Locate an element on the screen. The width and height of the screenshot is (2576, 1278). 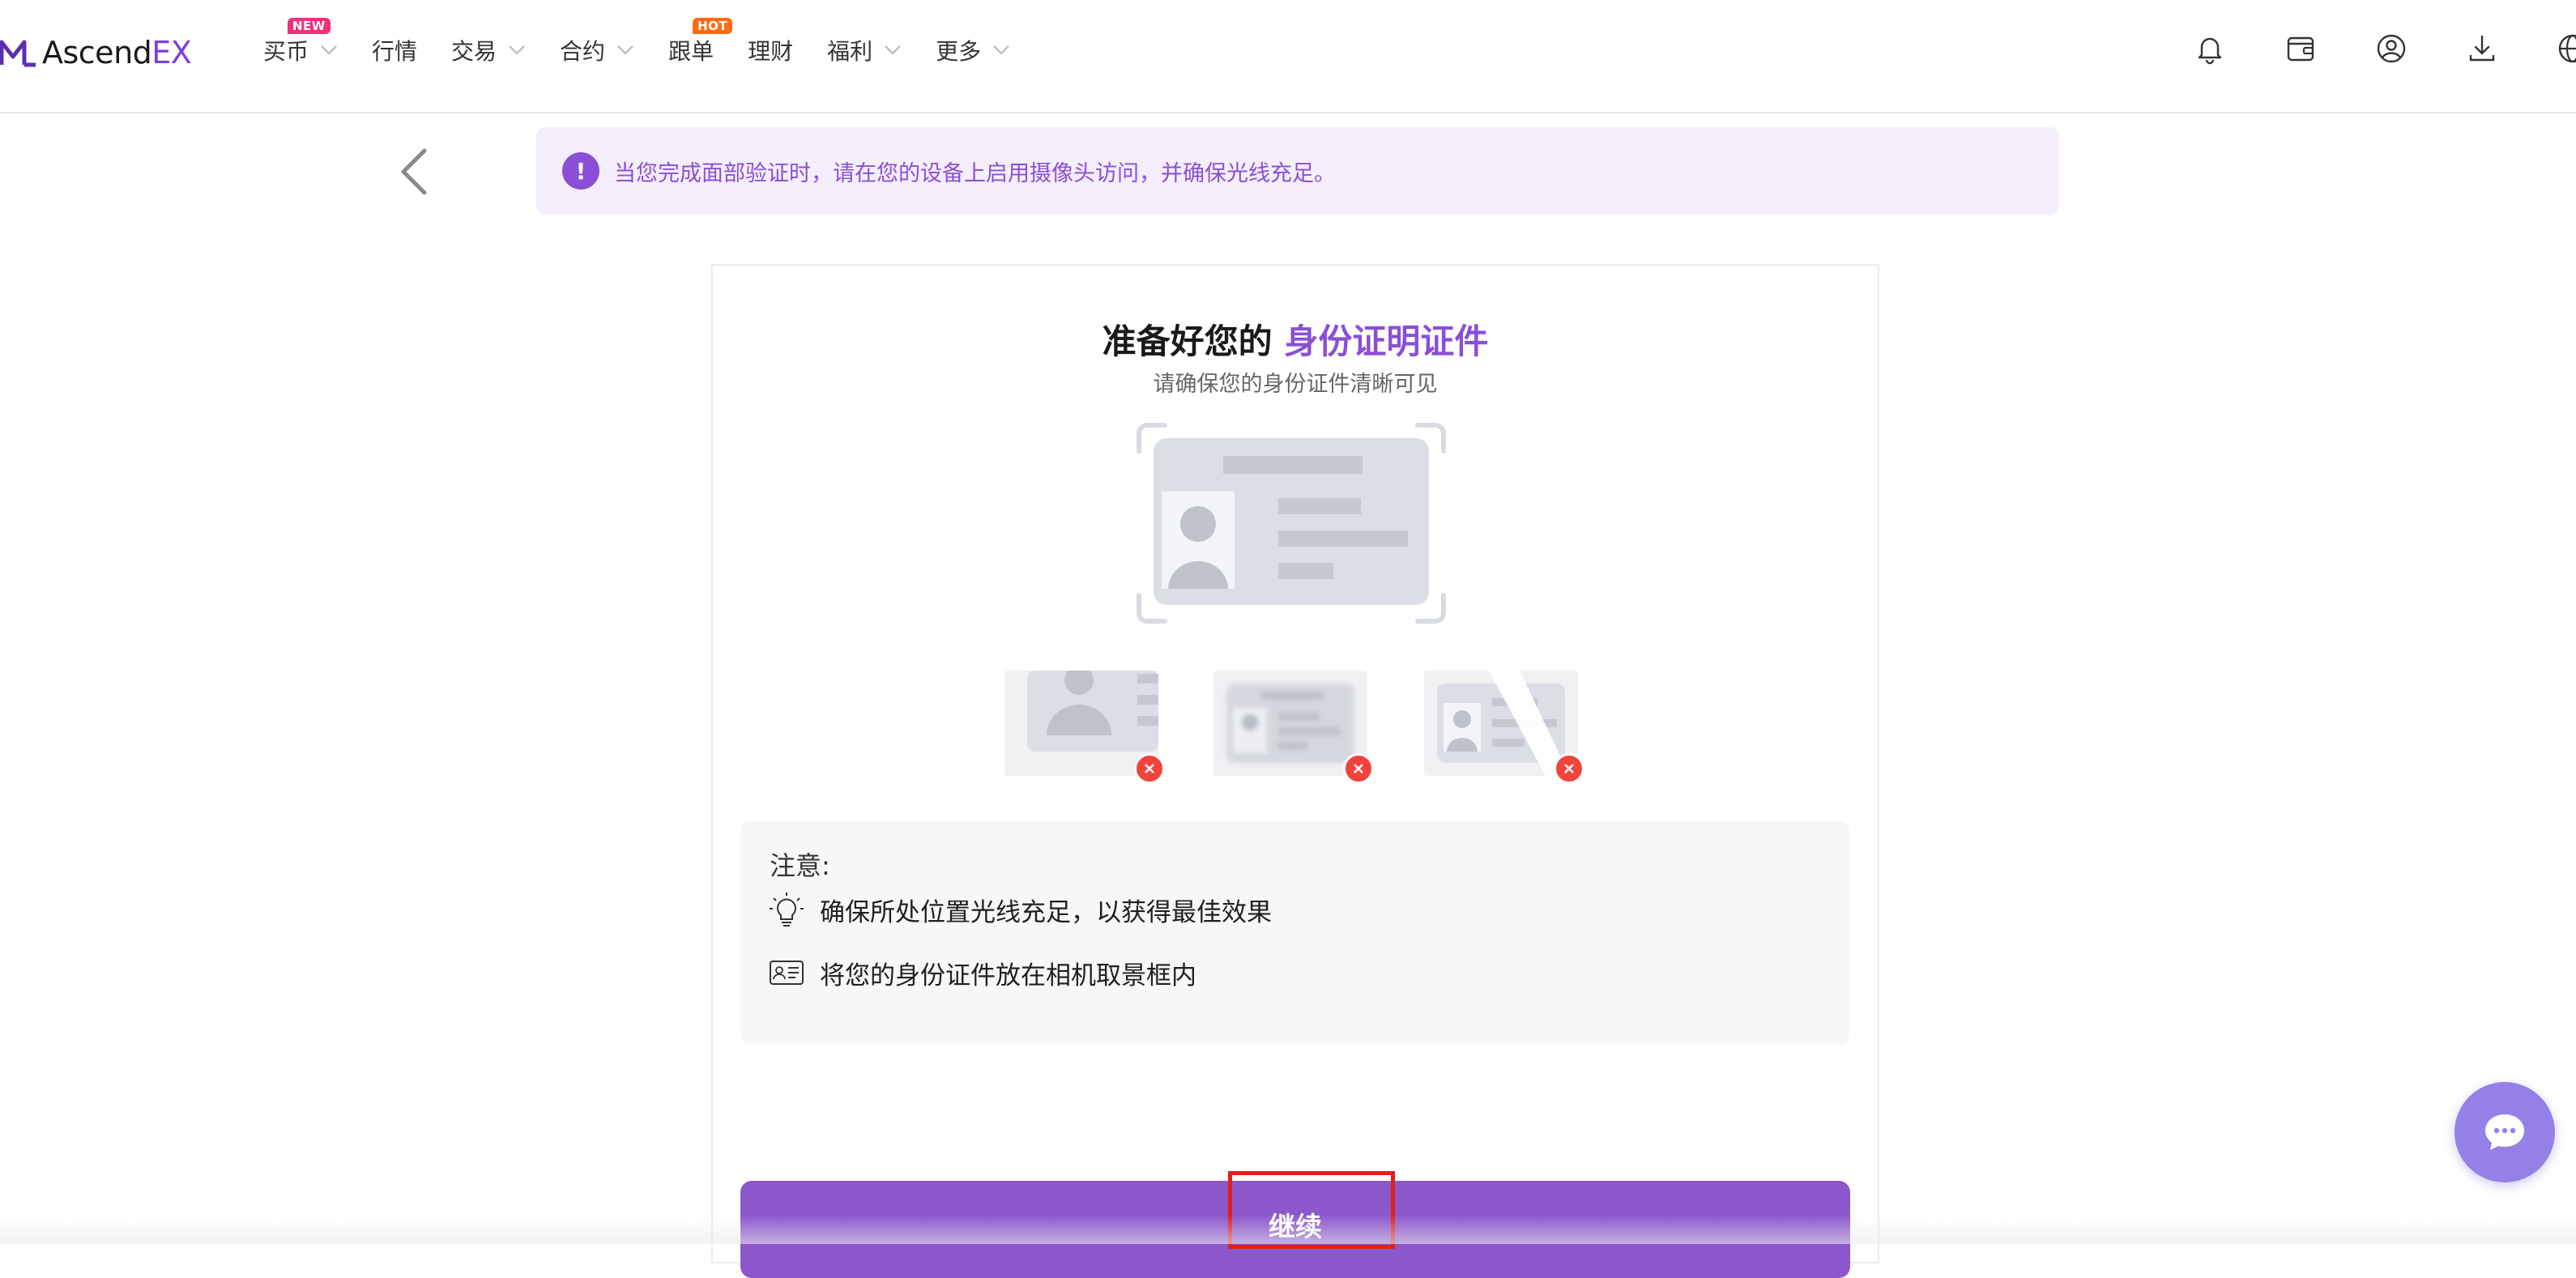
lightbulb-icon is located at coordinates (787, 909).